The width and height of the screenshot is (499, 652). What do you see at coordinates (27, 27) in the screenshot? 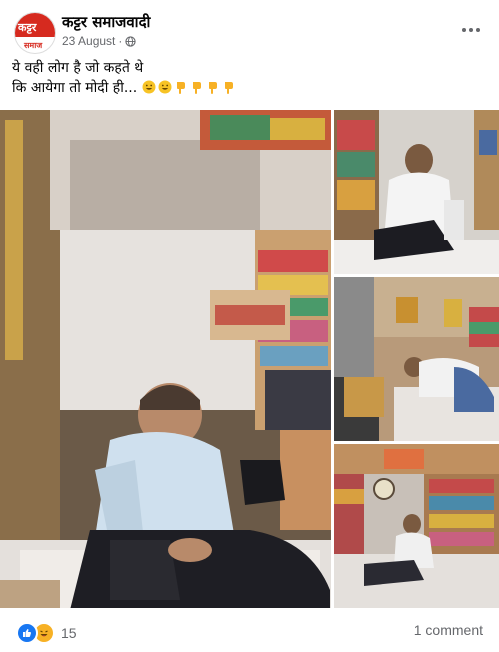
I see `avatar-logo-text: कट्टर` at bounding box center [27, 27].